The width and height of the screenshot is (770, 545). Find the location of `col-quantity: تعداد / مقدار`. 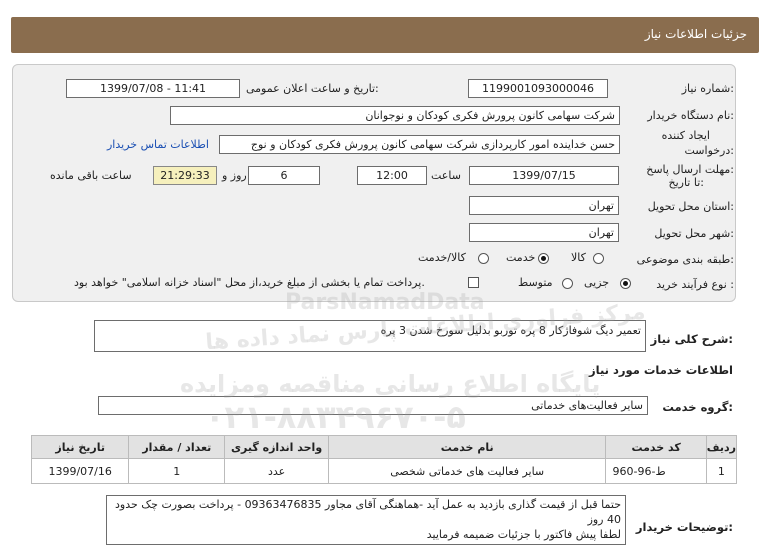

col-quantity: تعداد / مقدار is located at coordinates (177, 447).